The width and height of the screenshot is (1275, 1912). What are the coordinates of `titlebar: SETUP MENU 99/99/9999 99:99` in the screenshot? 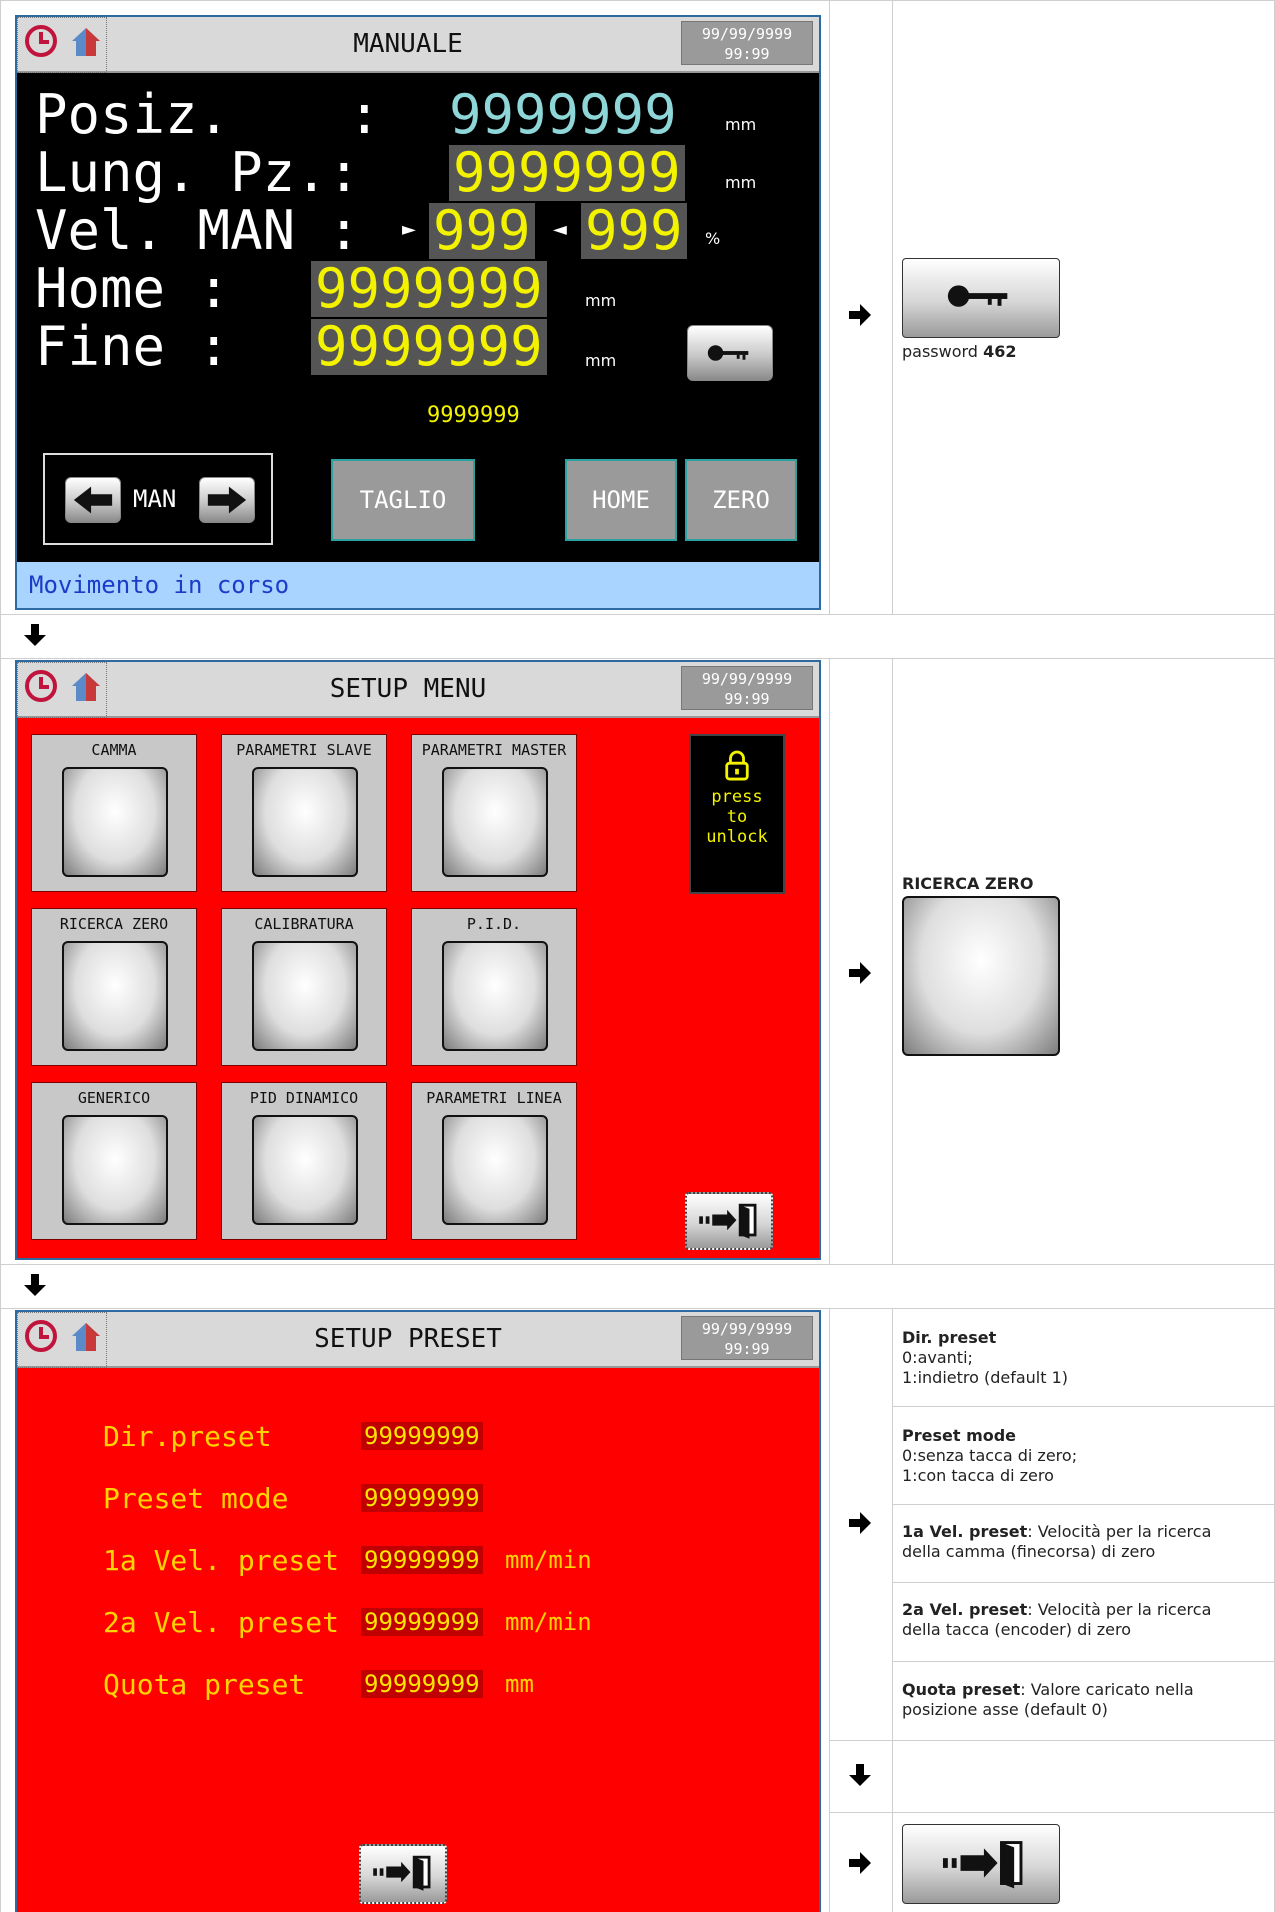 It's located at (418, 690).